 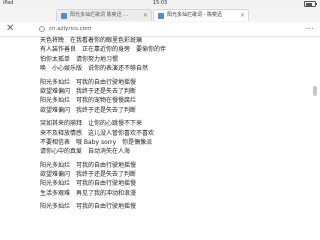 What do you see at coordinates (145, 15) in the screenshot?
I see `tab-1-close-icon: ✕` at bounding box center [145, 15].